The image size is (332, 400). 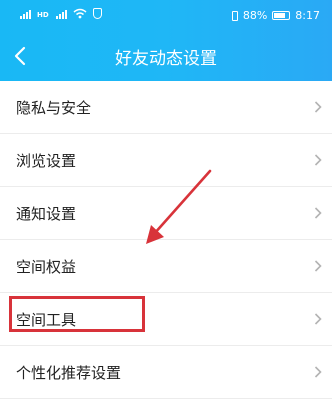 What do you see at coordinates (54, 107) in the screenshot?
I see `menu-item-label: 隐私与安全` at bounding box center [54, 107].